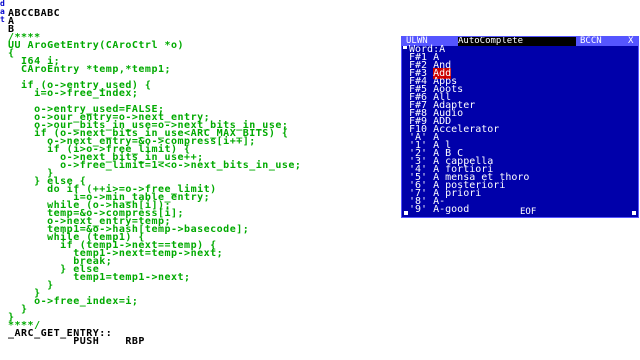  I want to click on code-line: PUSH RBP, so click(76, 342).